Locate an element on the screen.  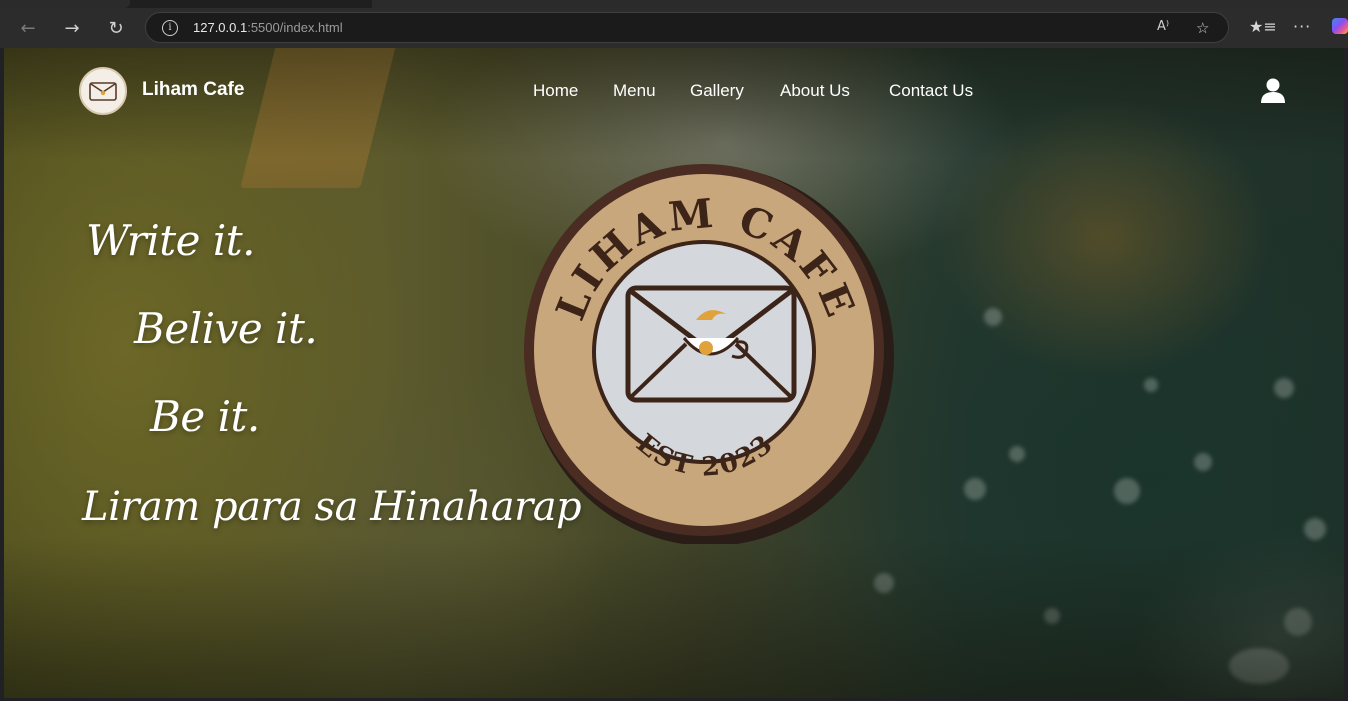
read-aloud-icon: A⁾ is located at coordinates (1163, 26).